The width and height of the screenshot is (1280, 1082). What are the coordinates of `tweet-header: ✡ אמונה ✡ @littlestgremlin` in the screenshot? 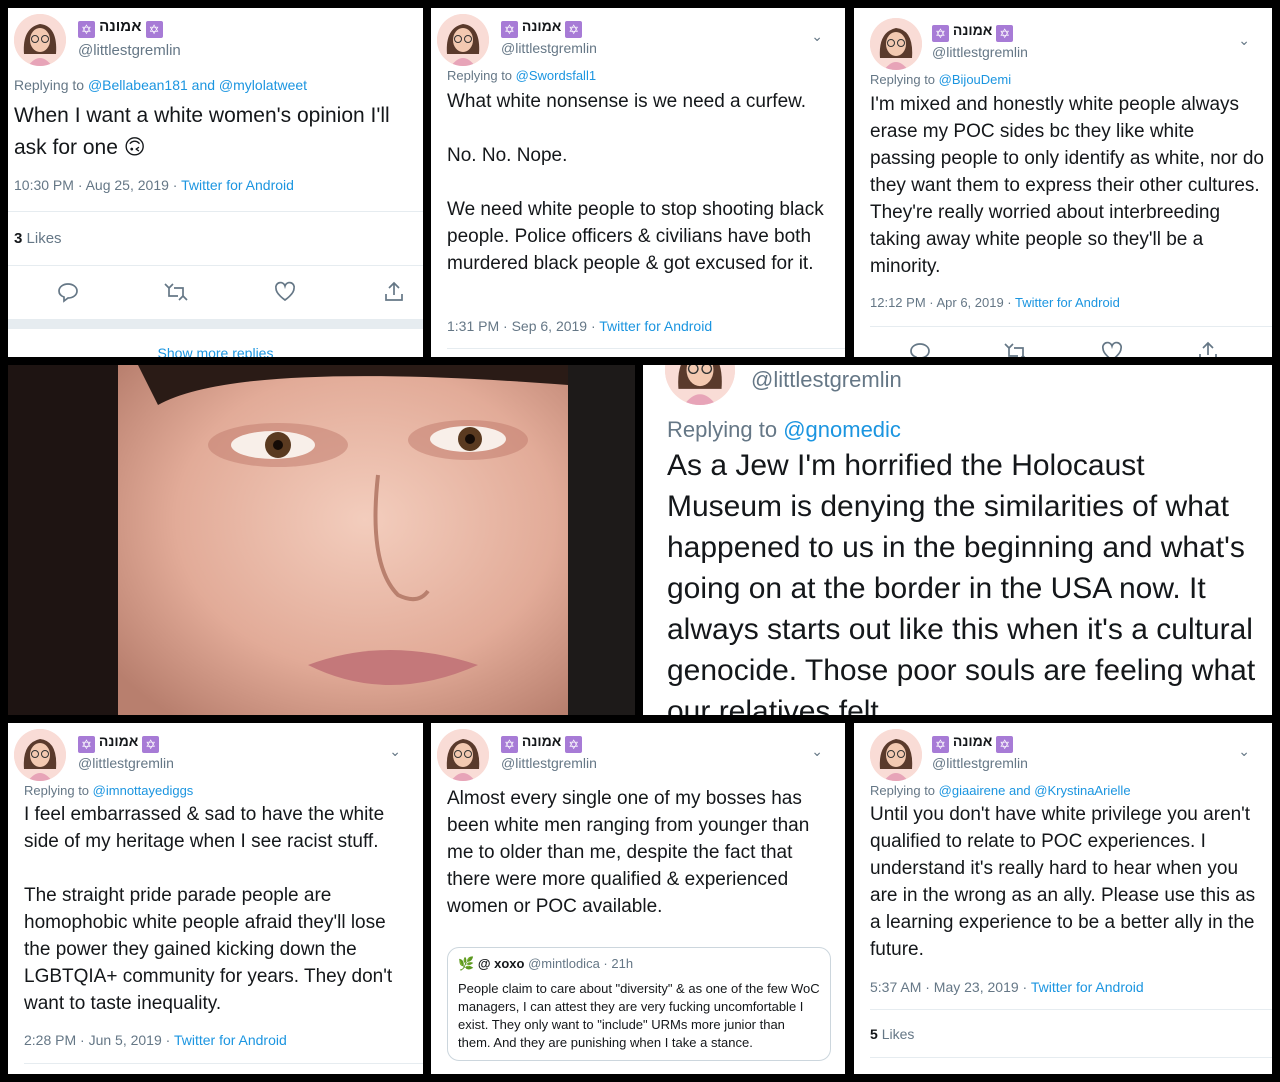 It's located at (213, 44).